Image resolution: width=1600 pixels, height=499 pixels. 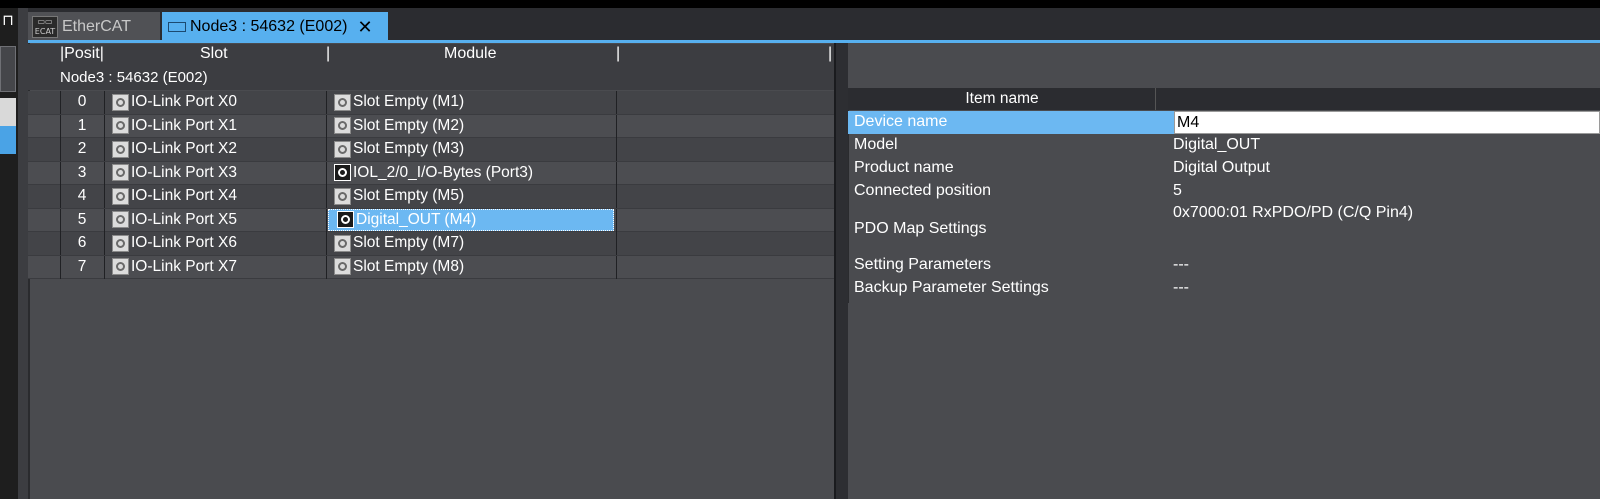 I want to click on module-cell: Slot Empty (M8), so click(x=399, y=267).